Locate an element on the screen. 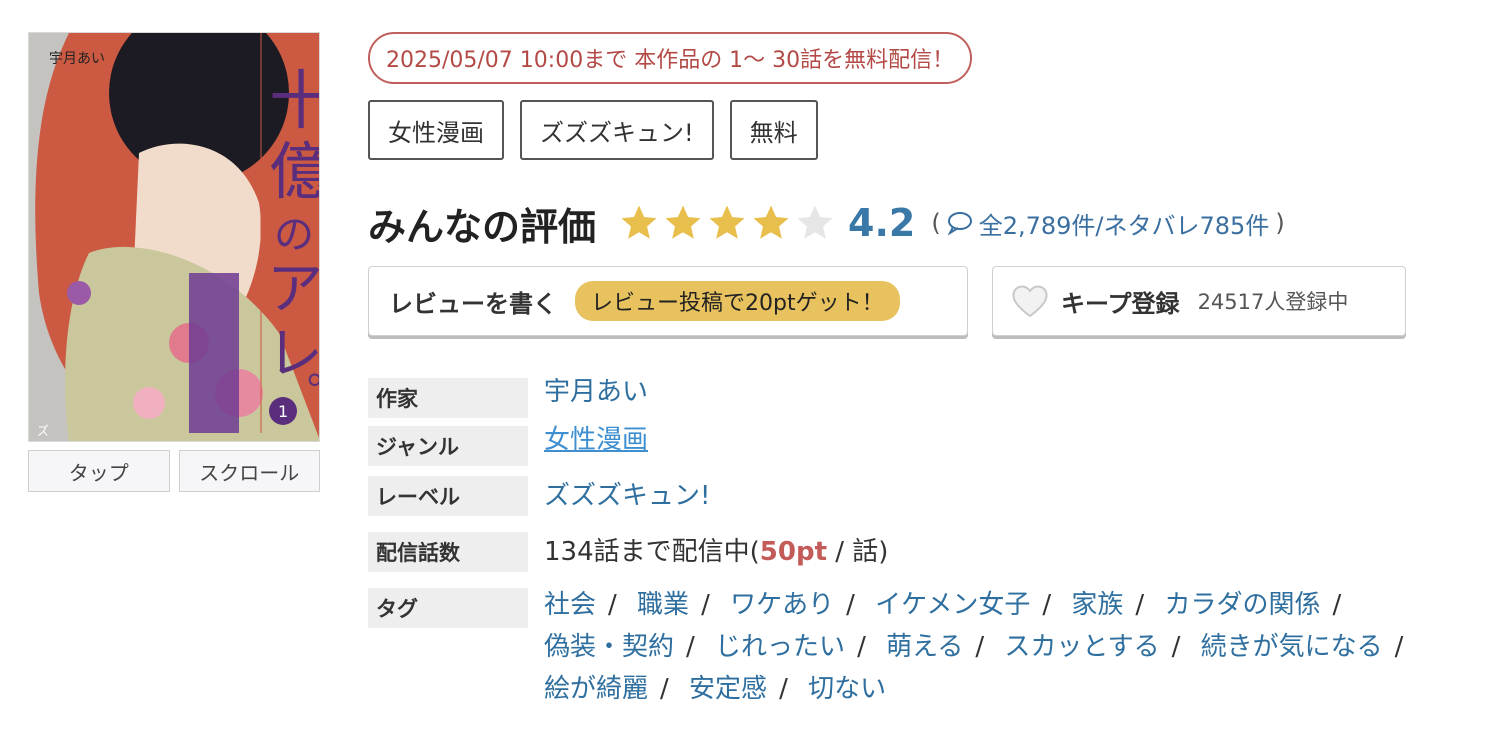  episodes-label: 配信話数 is located at coordinates (448, 552).